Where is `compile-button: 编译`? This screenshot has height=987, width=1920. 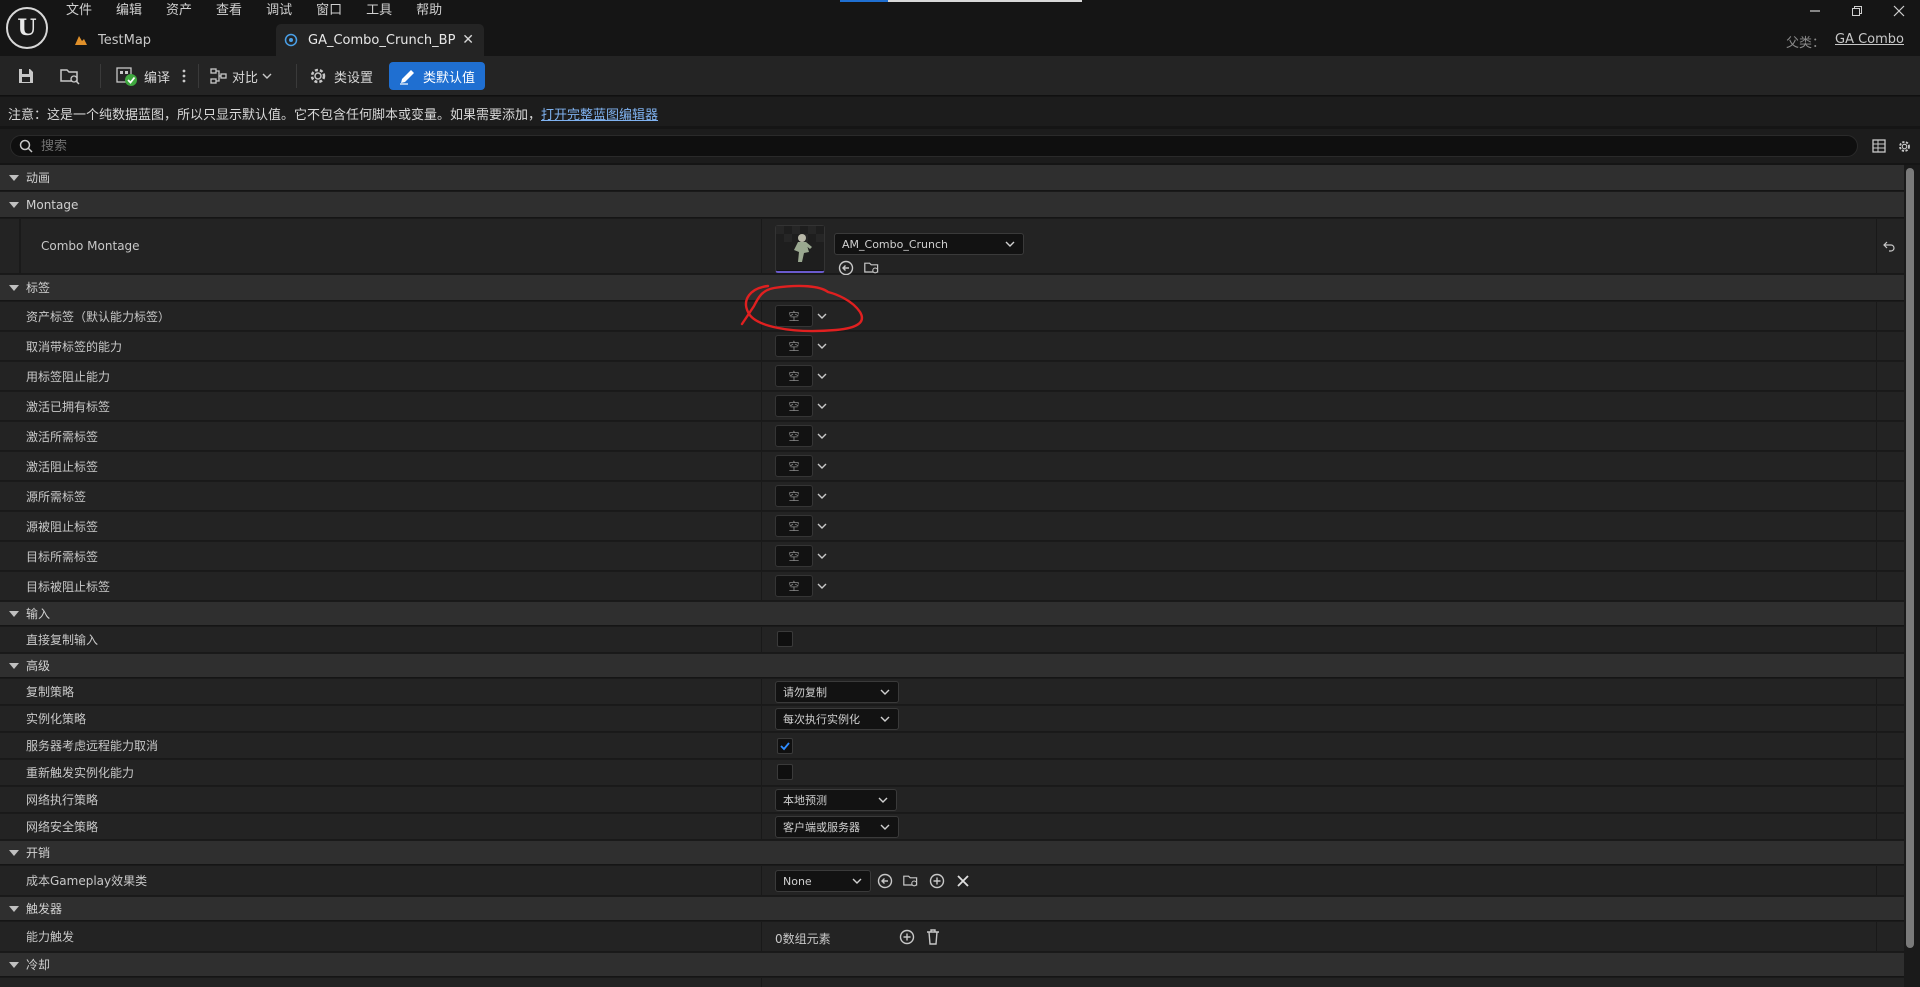 compile-button: 编译 is located at coordinates (143, 76).